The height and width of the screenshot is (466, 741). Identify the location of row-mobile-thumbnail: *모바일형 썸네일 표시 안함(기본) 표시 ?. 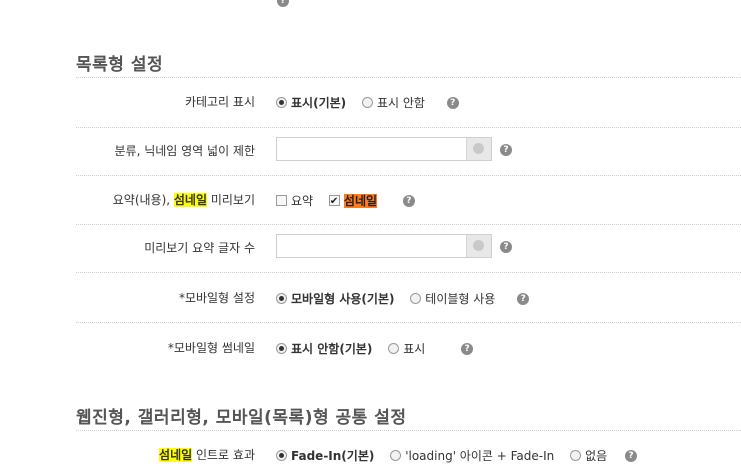
(370, 348).